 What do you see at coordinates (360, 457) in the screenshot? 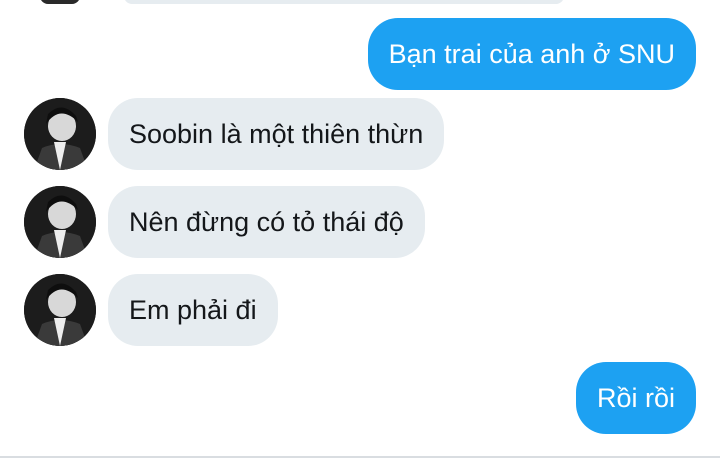
I see `composer-divider` at bounding box center [360, 457].